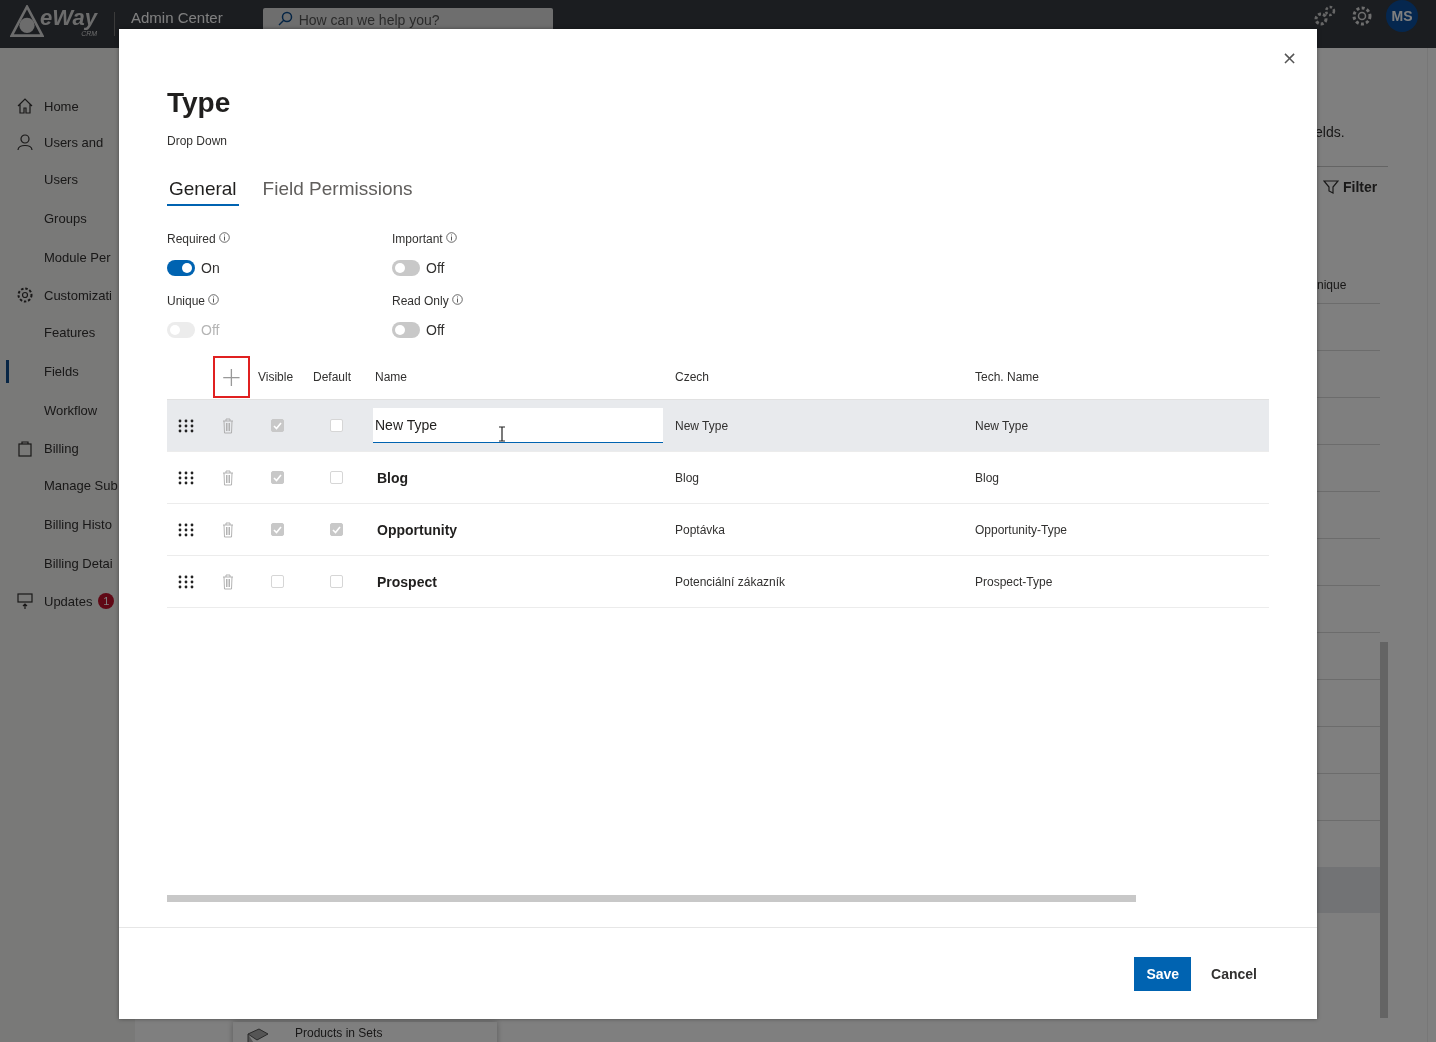 The width and height of the screenshot is (1436, 1042). I want to click on sidebar-item: Billing, so click(67, 448).